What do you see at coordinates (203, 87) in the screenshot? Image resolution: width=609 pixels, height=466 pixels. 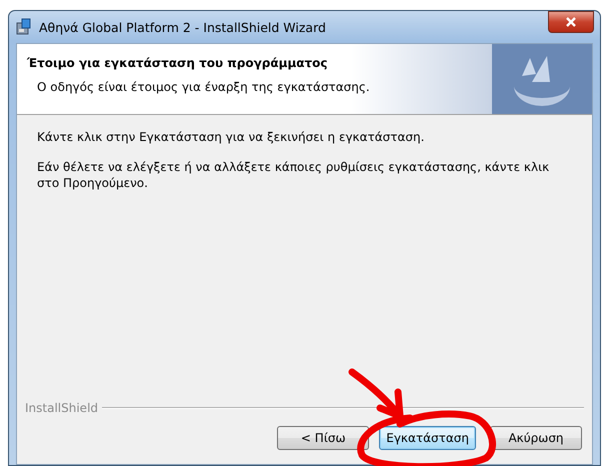 I see `page-subtitle: Ο οδηγός είναι έτοιμος για έναρξη της εγκατάστασης.` at bounding box center [203, 87].